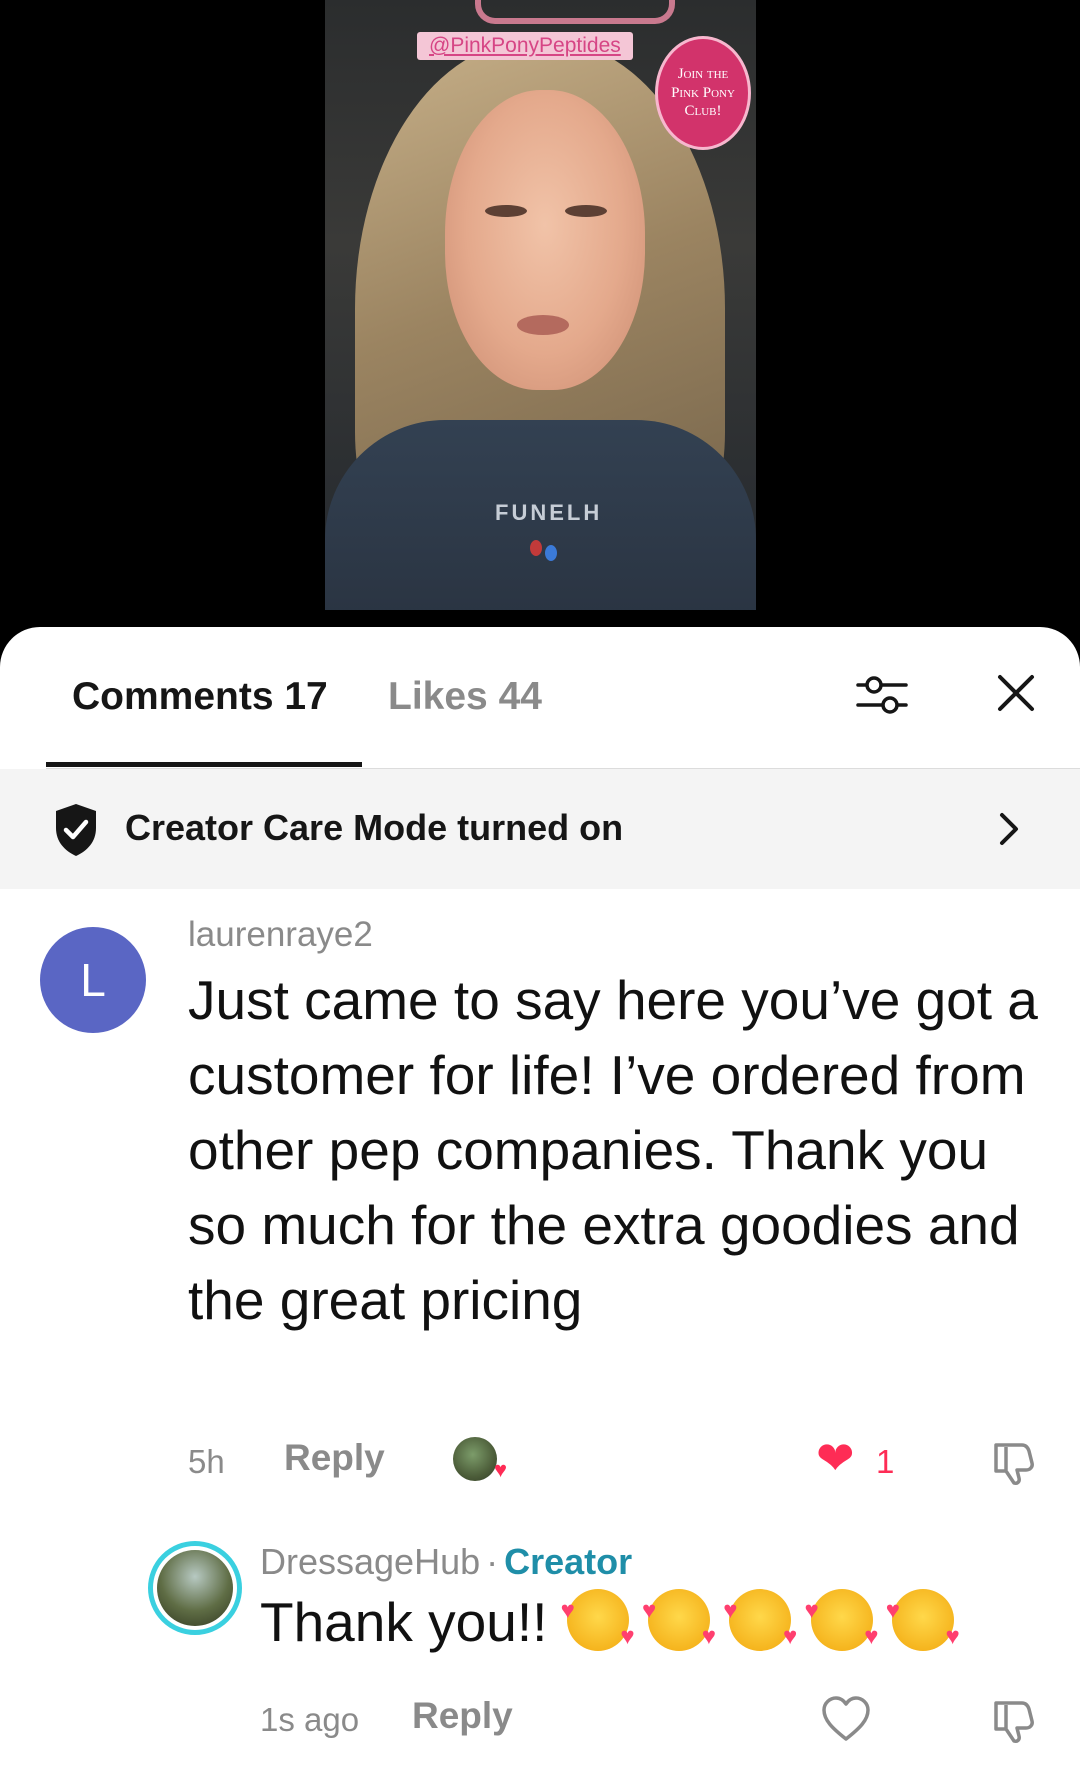 Image resolution: width=1080 pixels, height=1776 pixels. What do you see at coordinates (204, 764) in the screenshot?
I see `active-tab-indicator` at bounding box center [204, 764].